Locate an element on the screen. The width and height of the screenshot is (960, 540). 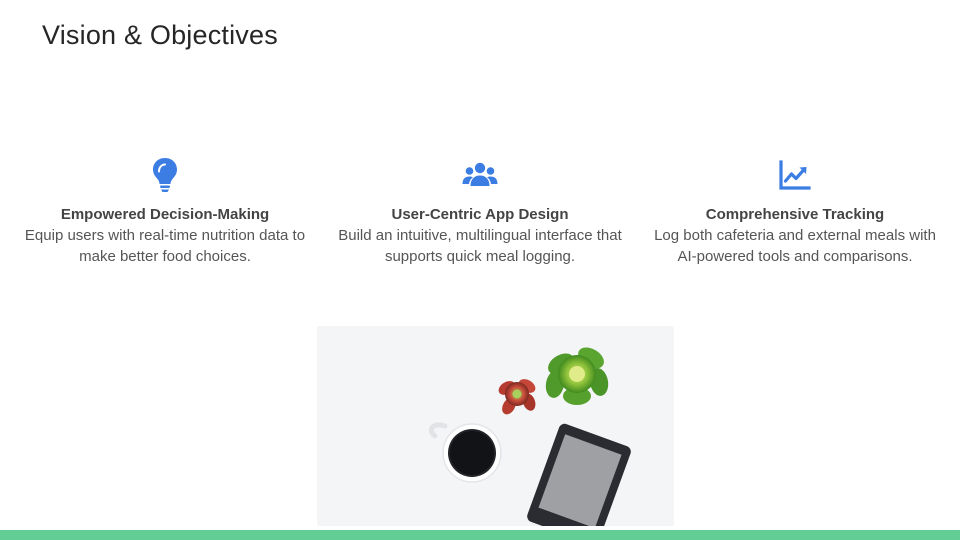
chart-line-icon is located at coordinates (795, 175).